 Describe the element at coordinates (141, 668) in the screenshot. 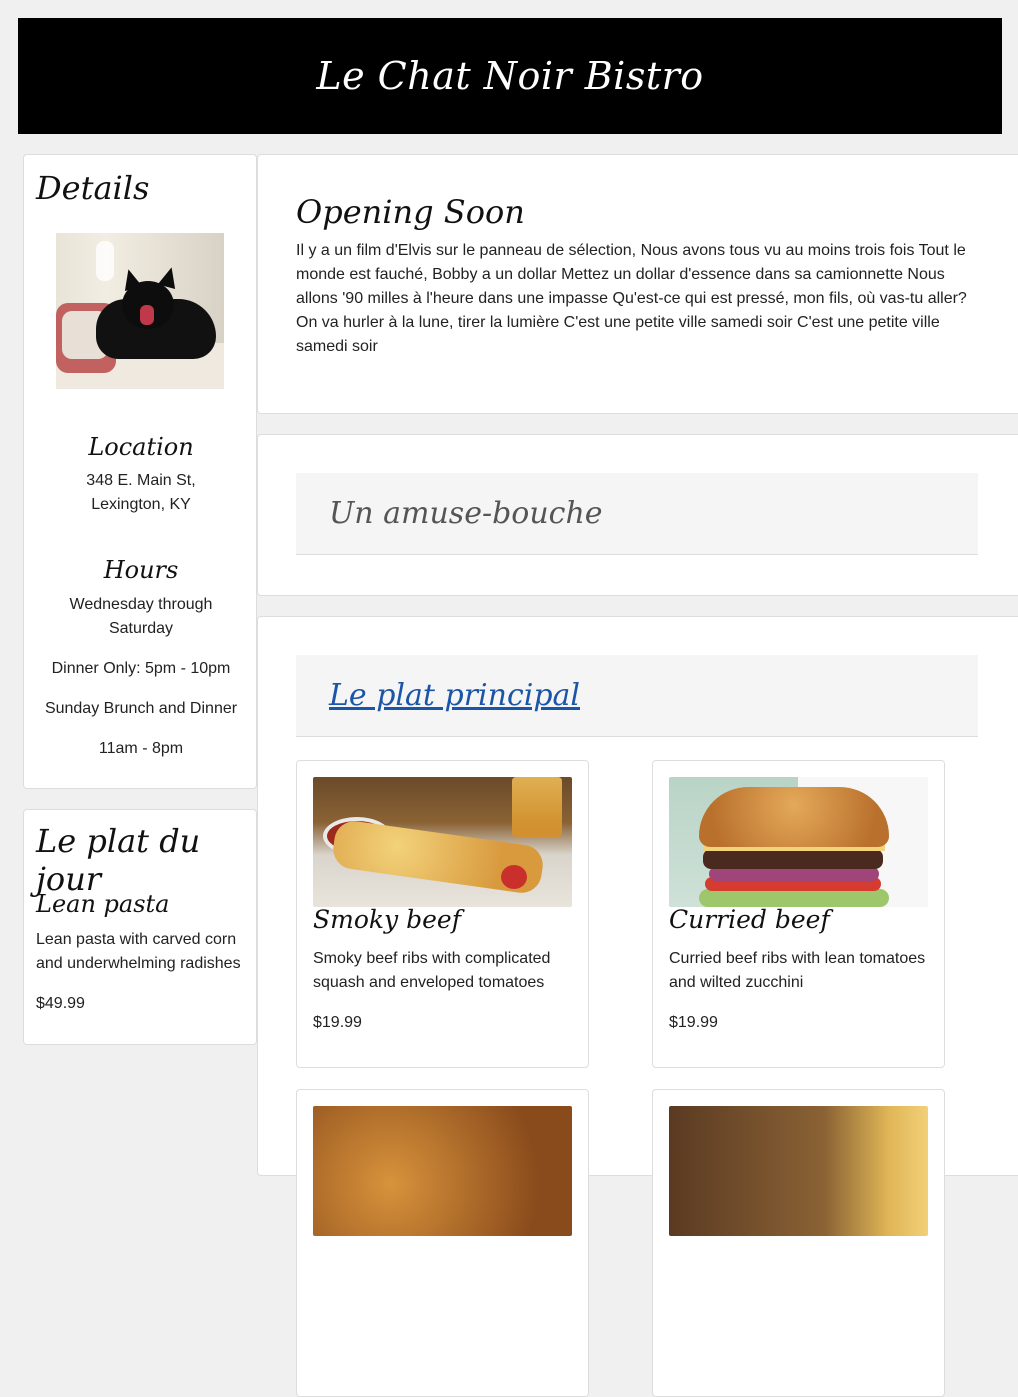

I see `dinner-hours: Dinner Only: 5pm - 10pm` at that location.